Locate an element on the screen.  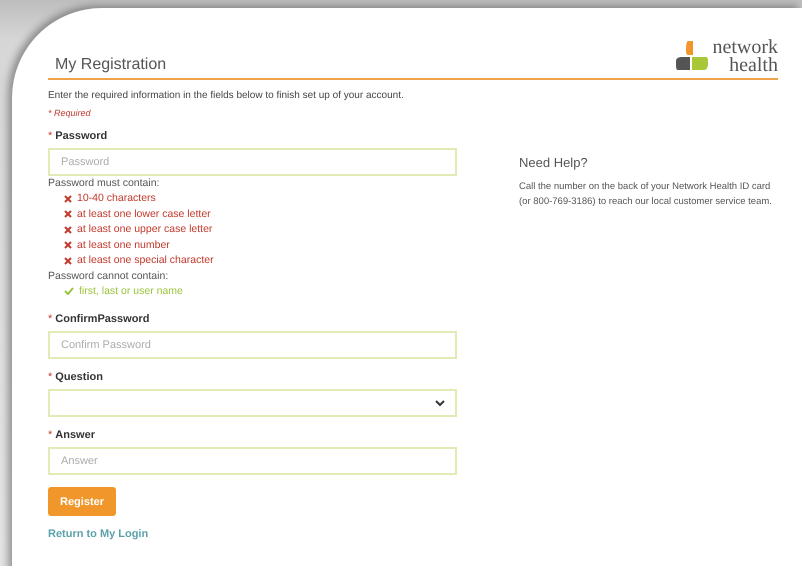
password-rule: at least one special character is located at coordinates (252, 260).